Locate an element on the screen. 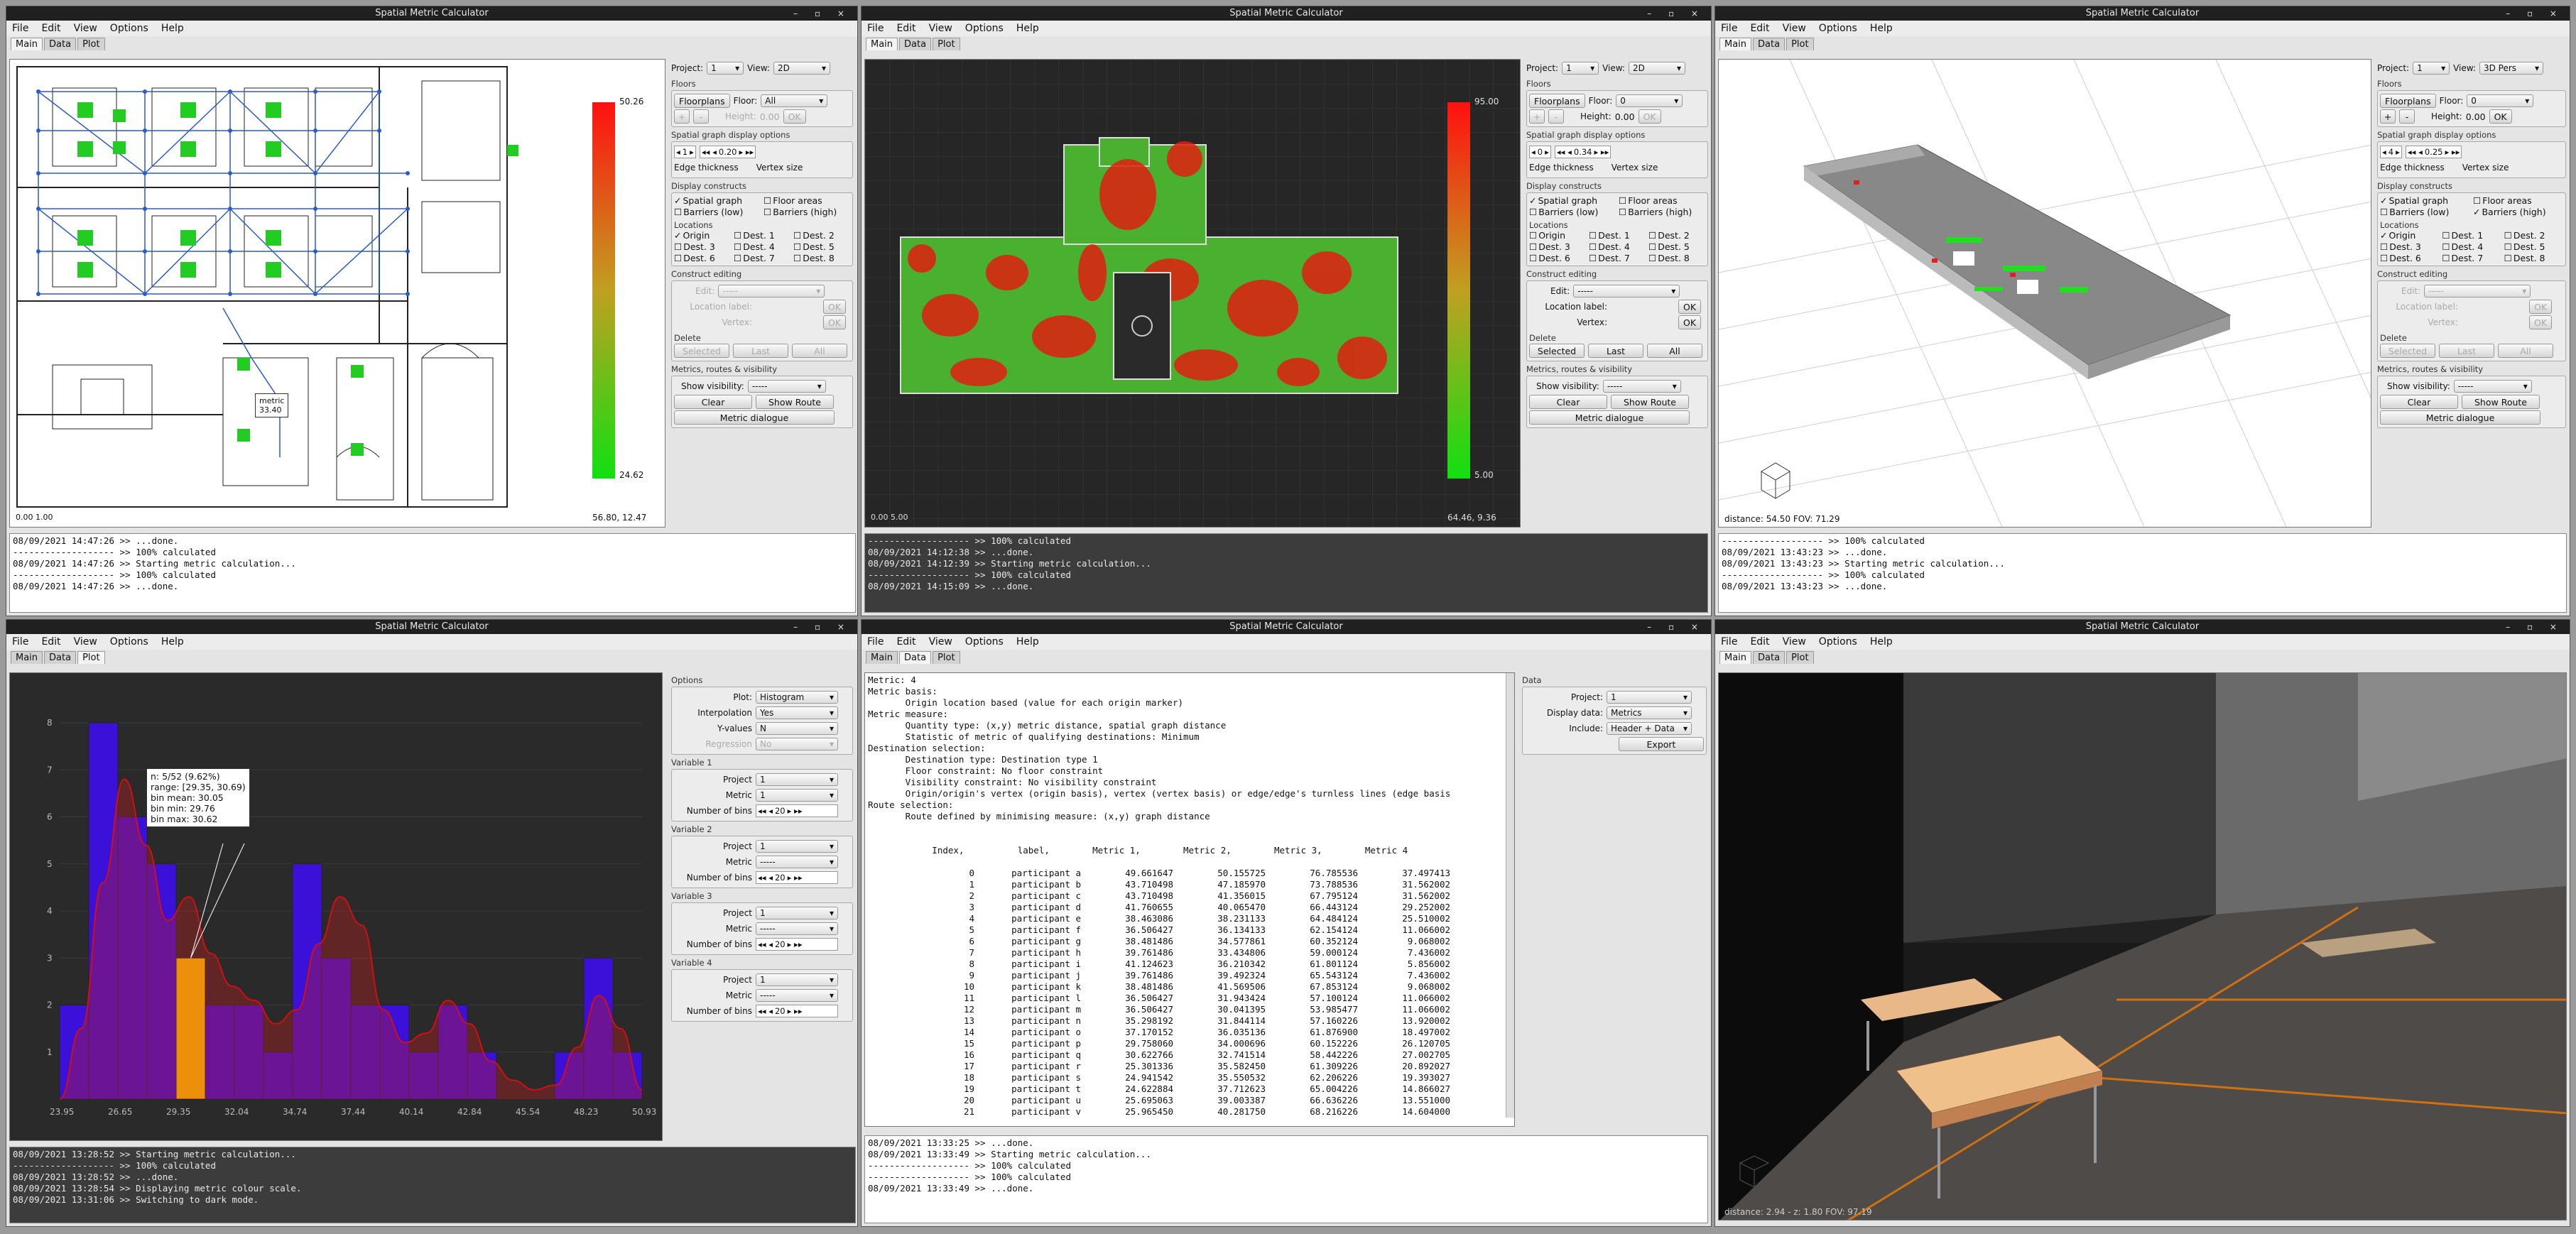 This screenshot has height=1234, width=2576. edge-thickness-spinner: ◂ 1 ▸ is located at coordinates (685, 152).